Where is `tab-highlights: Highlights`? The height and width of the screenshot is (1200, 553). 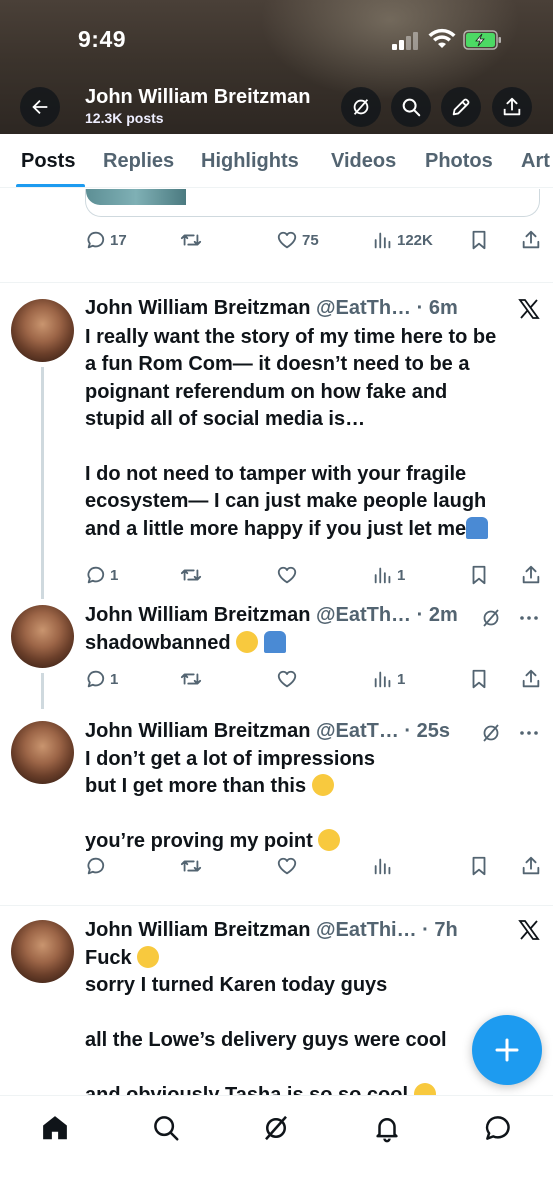 tab-highlights: Highlights is located at coordinates (250, 161).